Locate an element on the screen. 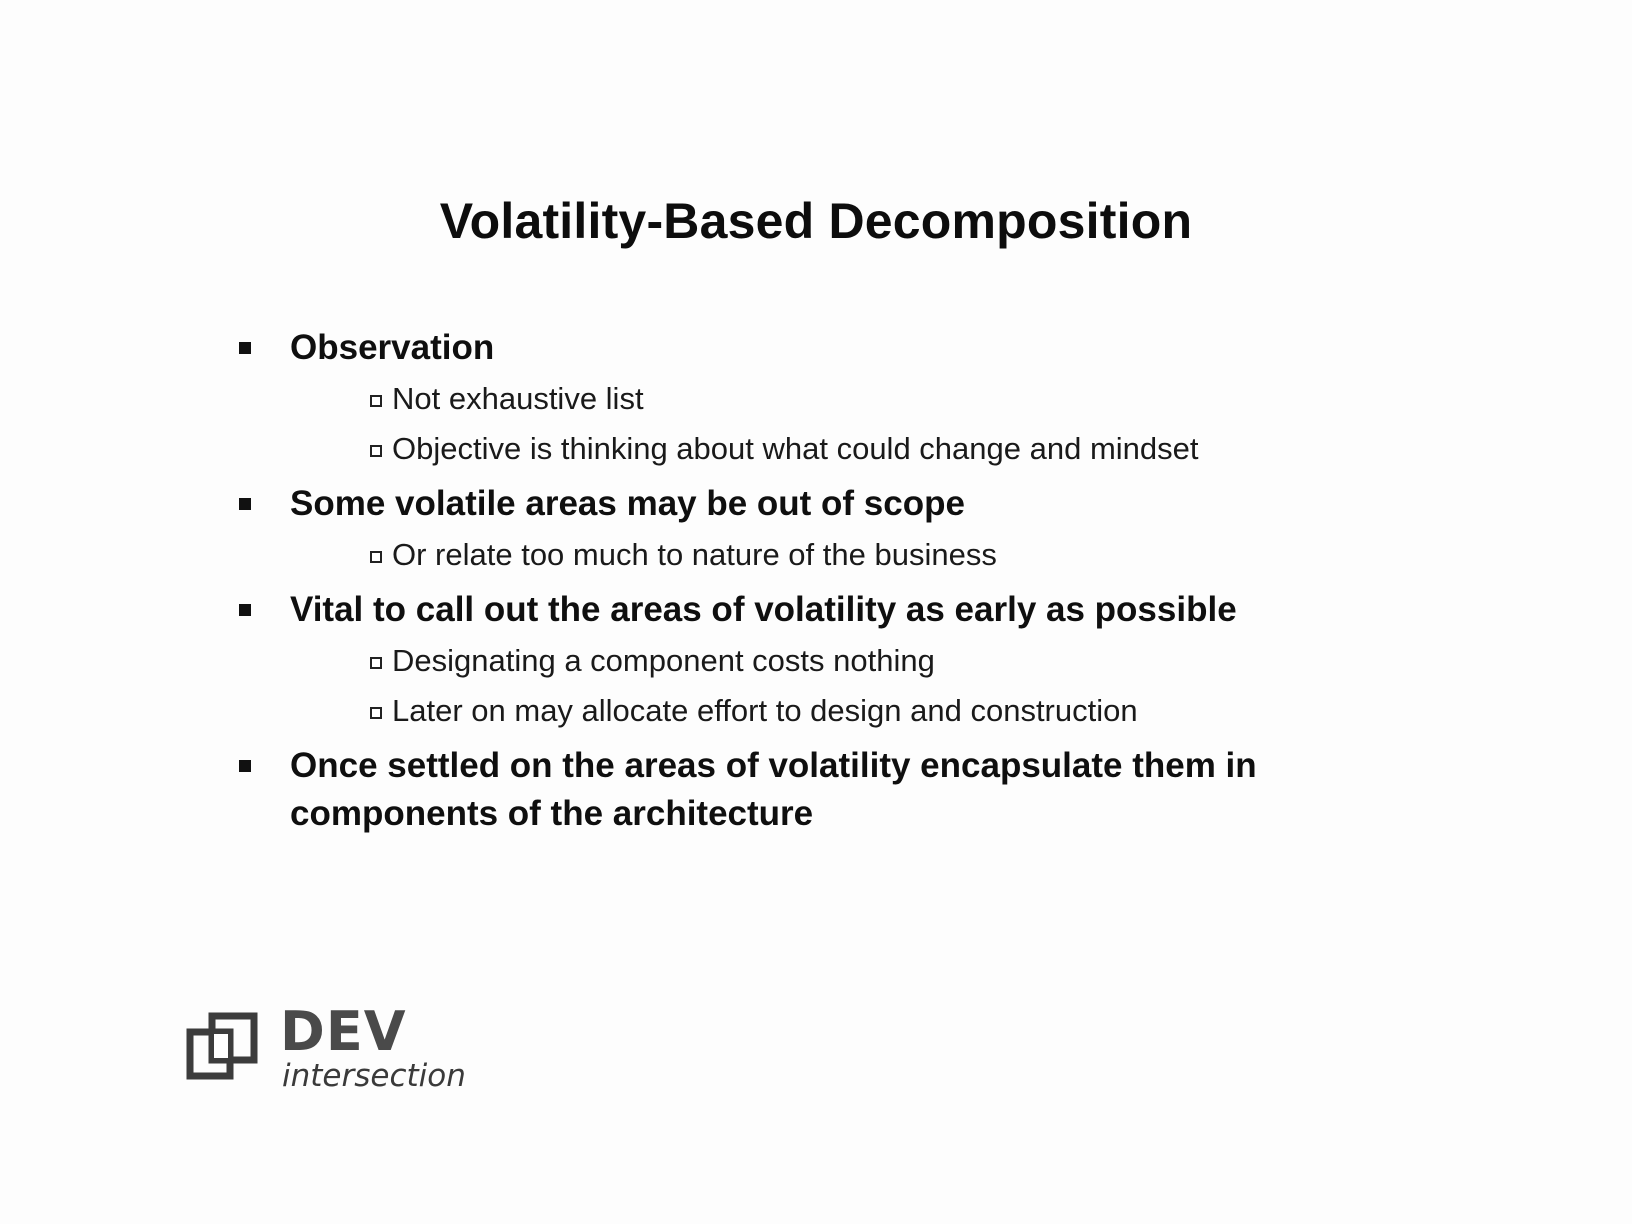 The width and height of the screenshot is (1632, 1224). interlocking-squares-logo-icon is located at coordinates (222, 1046).